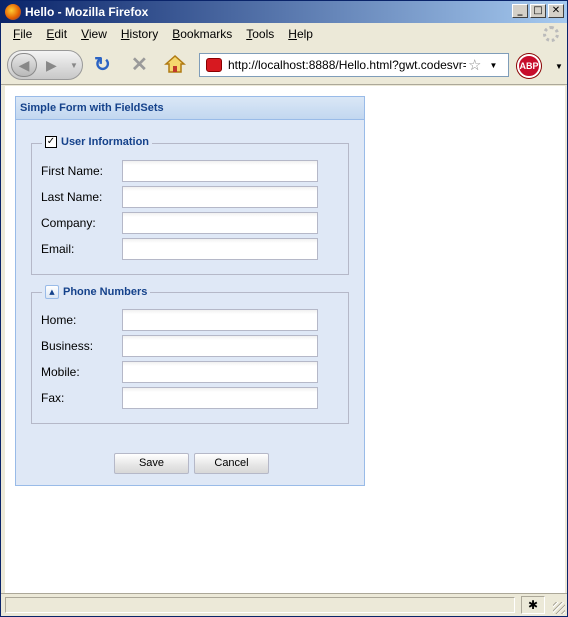 The height and width of the screenshot is (617, 568). I want to click on bug-icon: ✱, so click(533, 605).